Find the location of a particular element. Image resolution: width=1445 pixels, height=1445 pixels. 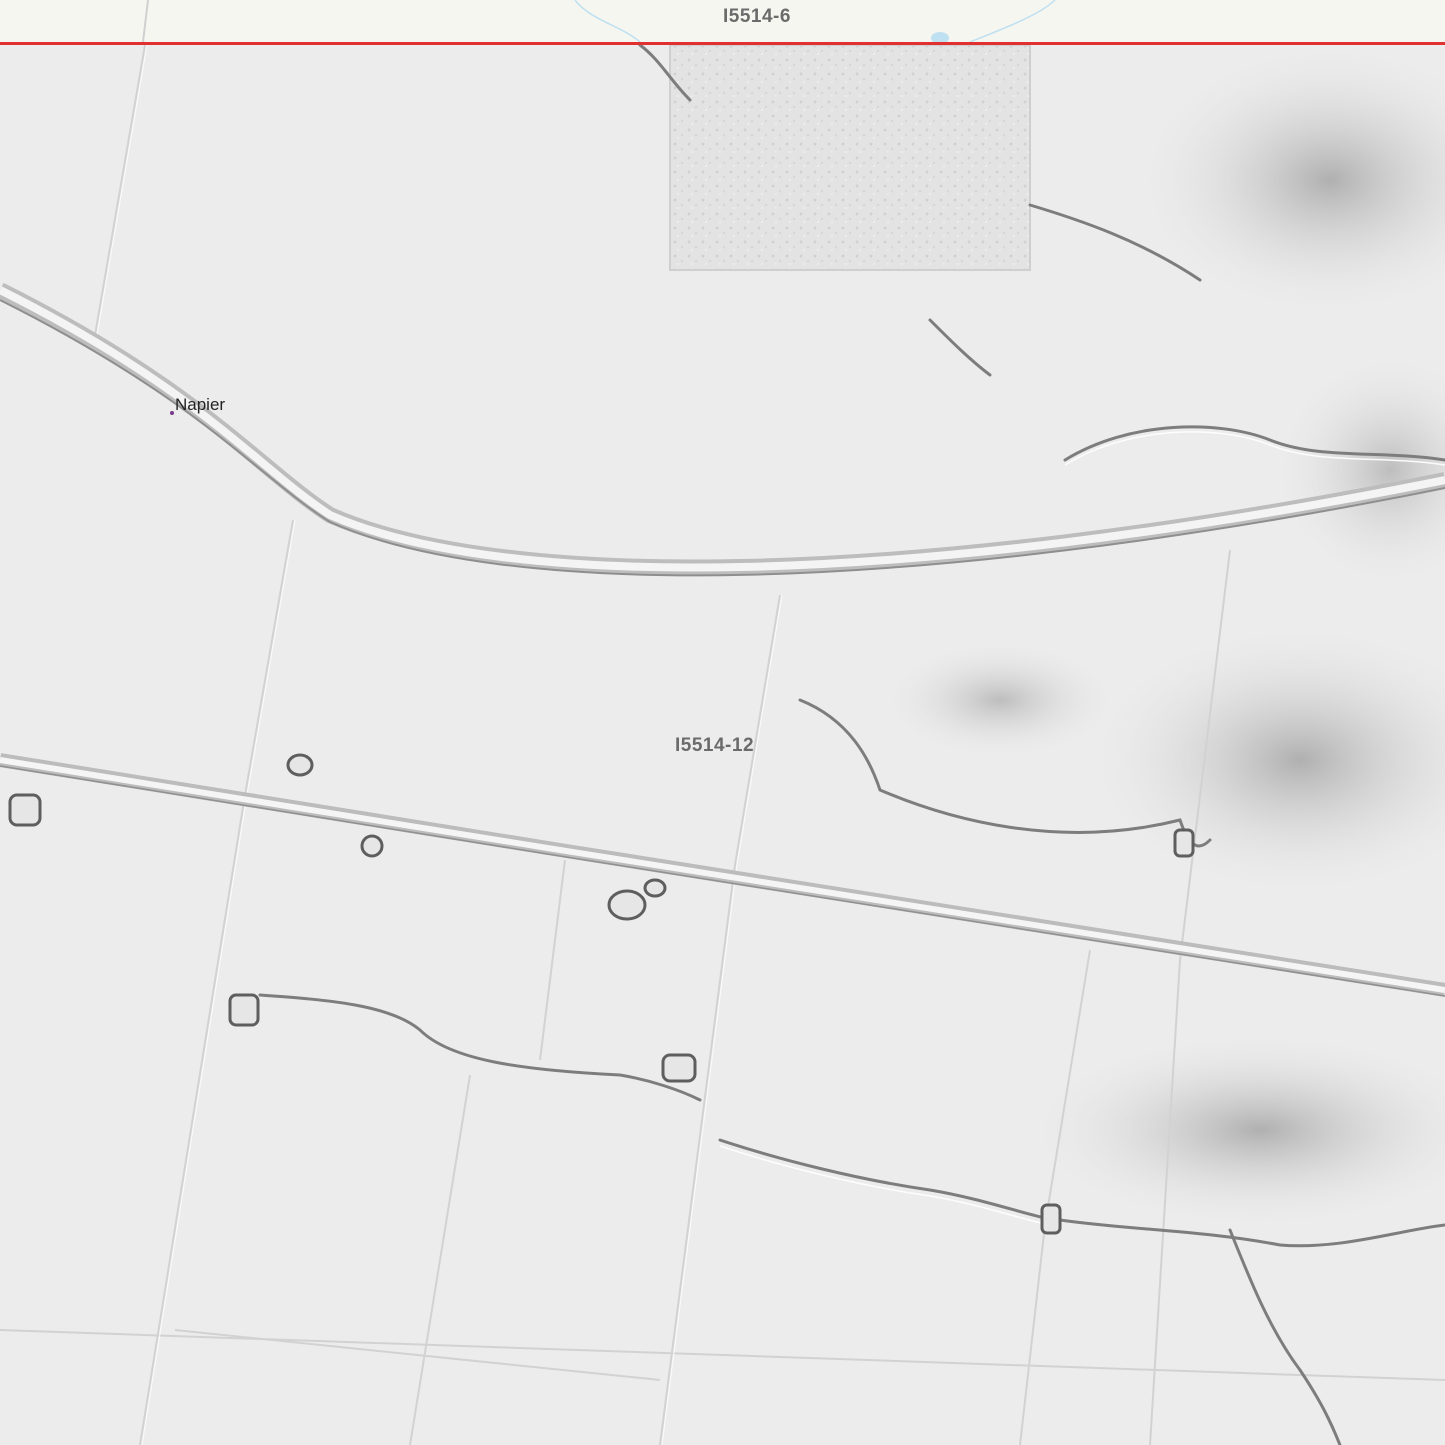

place-label-napier: Napier is located at coordinates (200, 404).